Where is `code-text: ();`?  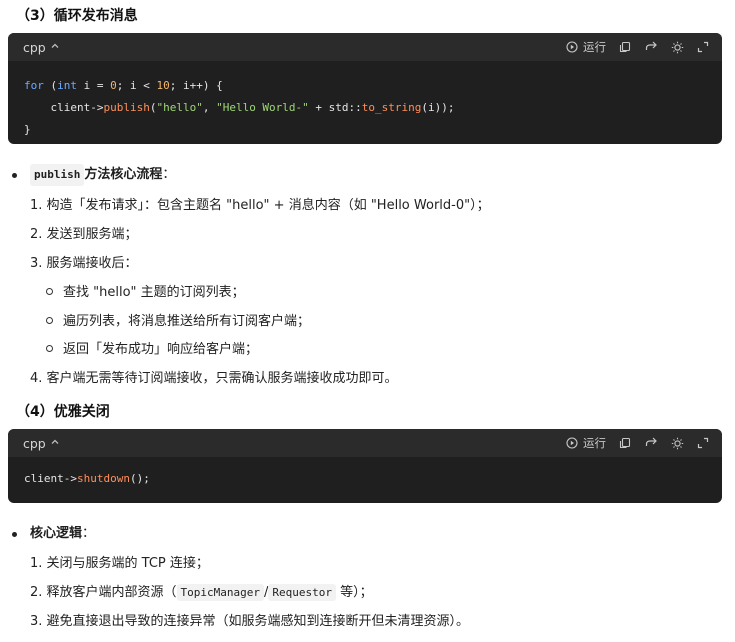
code-text: (); is located at coordinates (139, 478).